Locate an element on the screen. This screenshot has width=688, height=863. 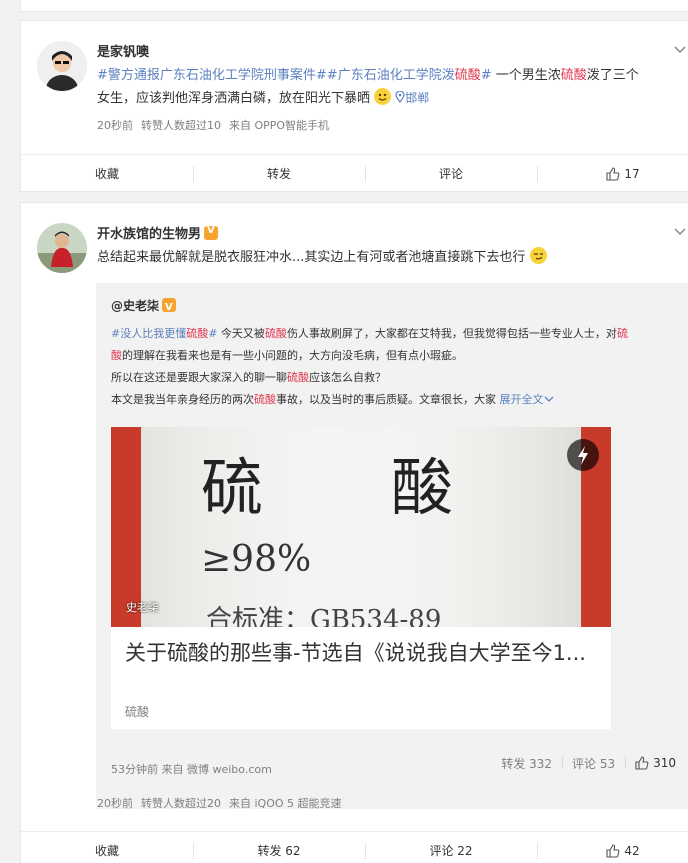
repost-author: @史老柒 is located at coordinates (135, 306).